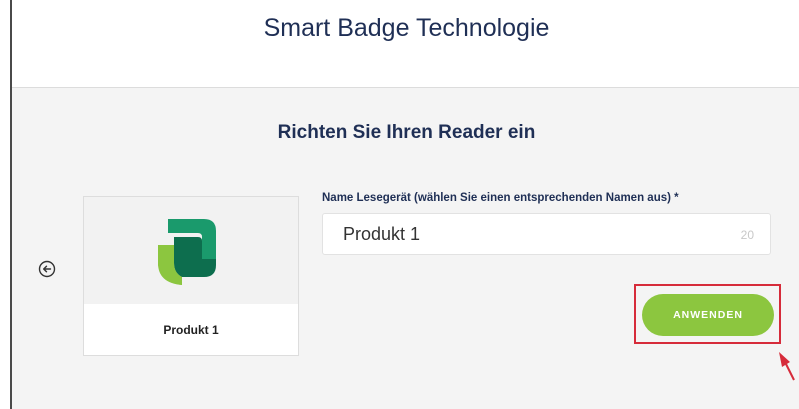  I want to click on circle-arrow-left-icon, so click(47, 269).